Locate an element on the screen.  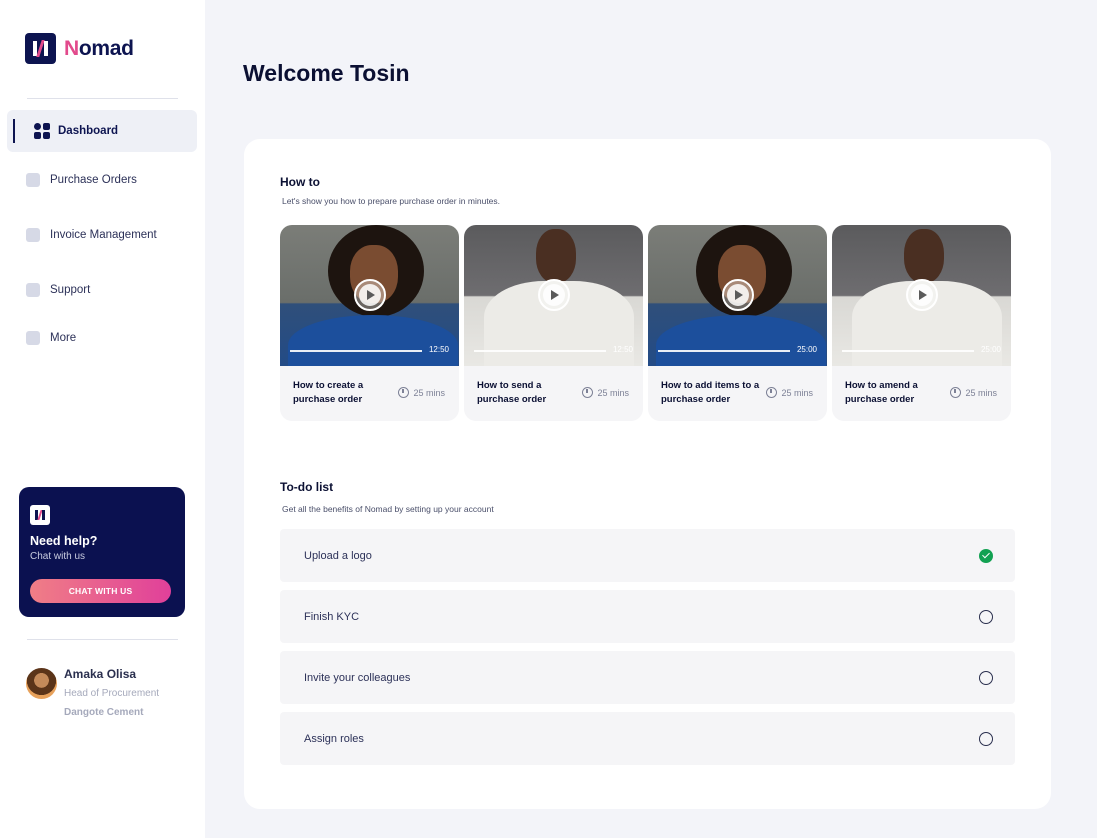
sidebar-item-purchase-orders: Purchase Orders is located at coordinates (102, 180).